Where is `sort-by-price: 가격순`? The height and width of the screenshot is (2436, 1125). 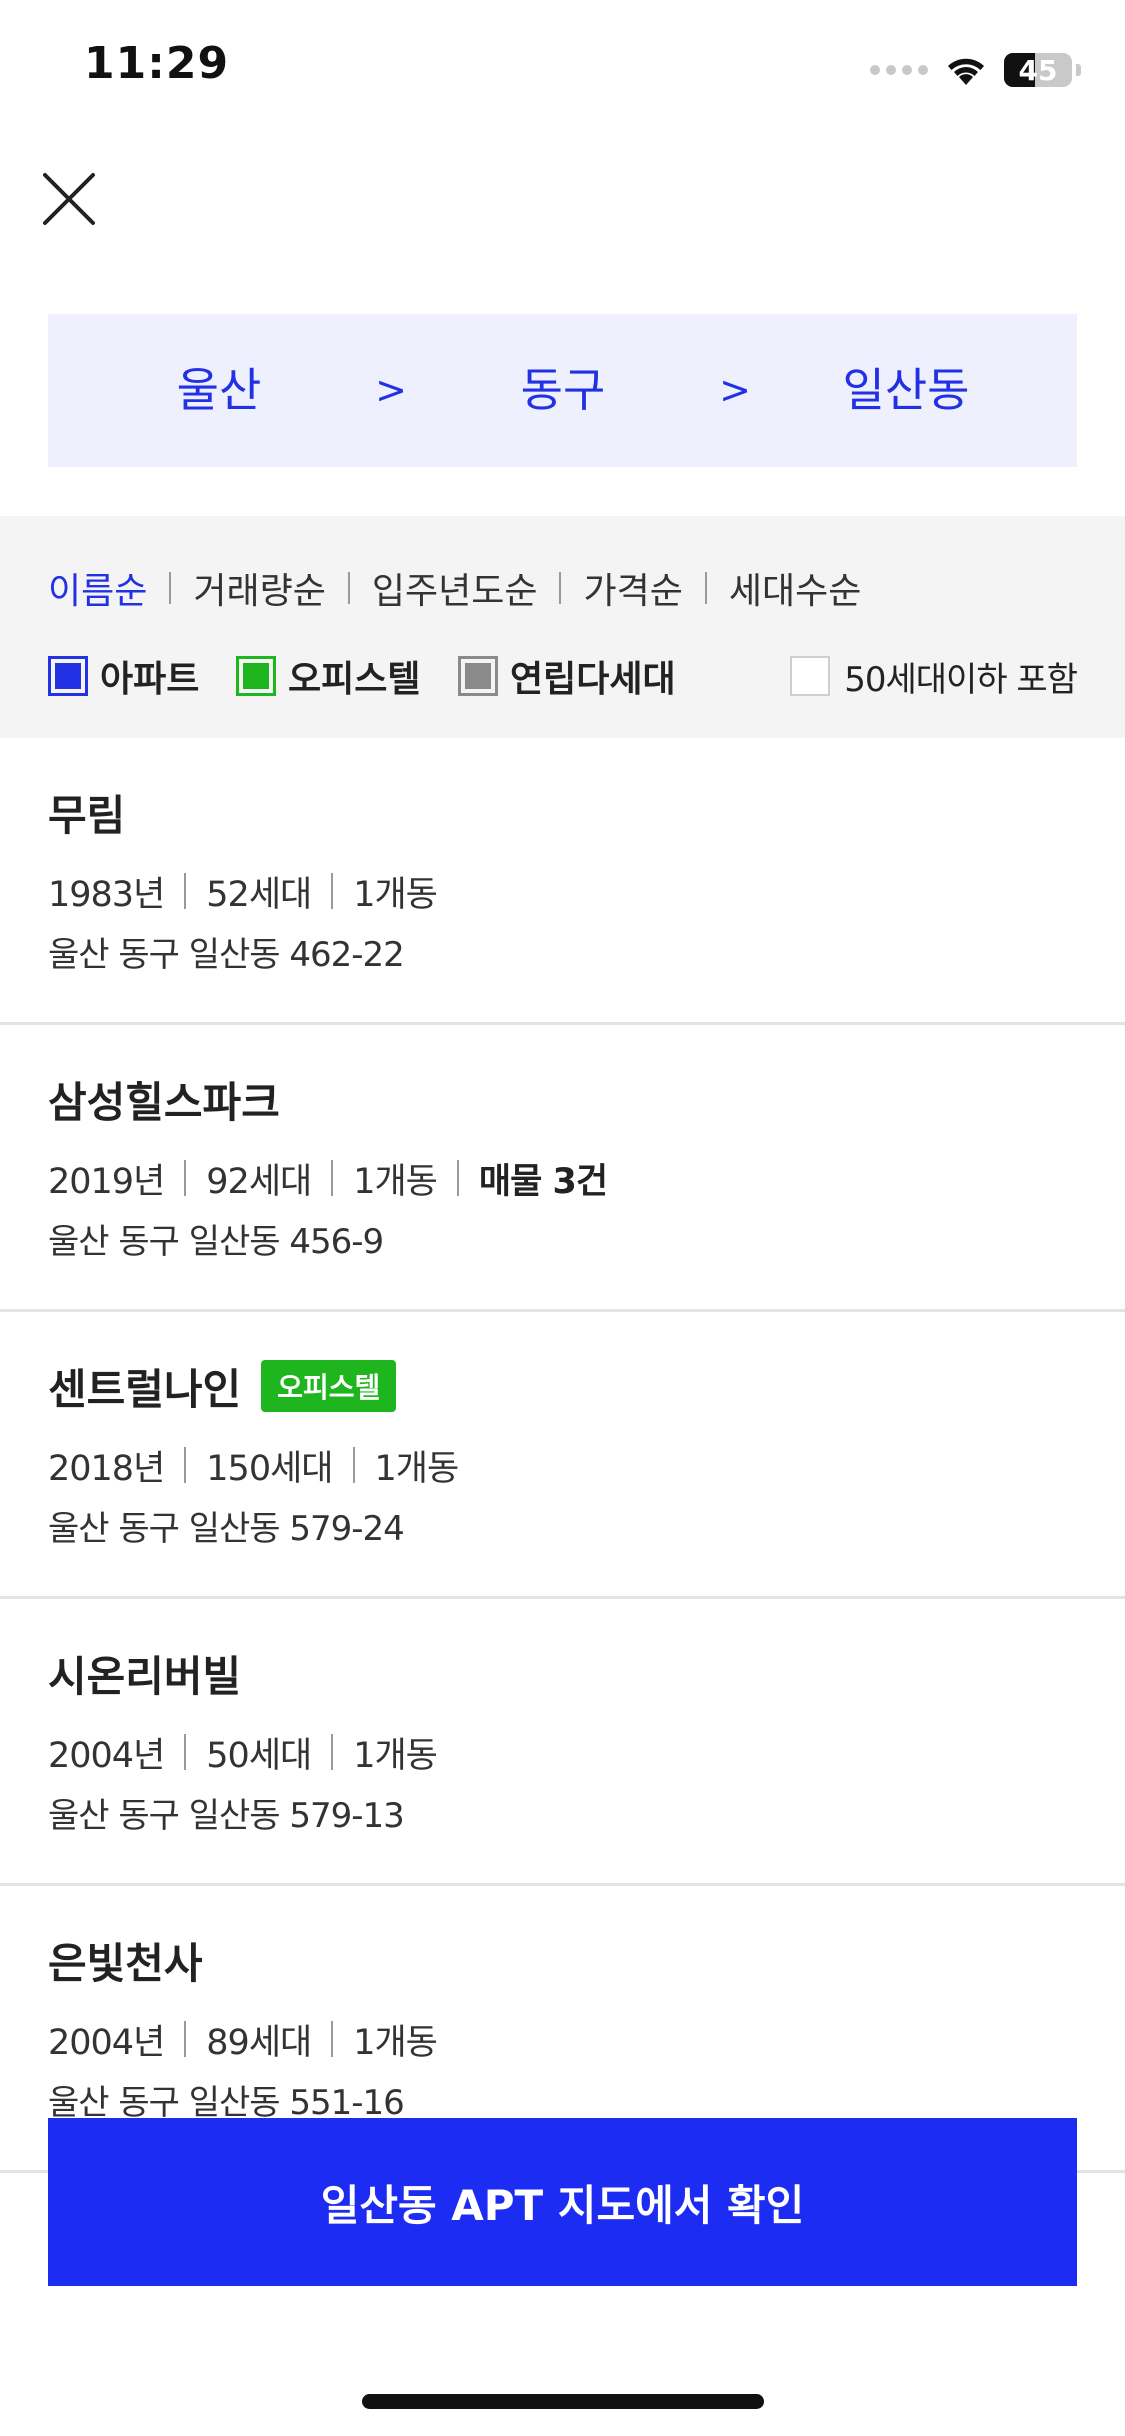
sort-by-price: 가격순 is located at coordinates (632, 588).